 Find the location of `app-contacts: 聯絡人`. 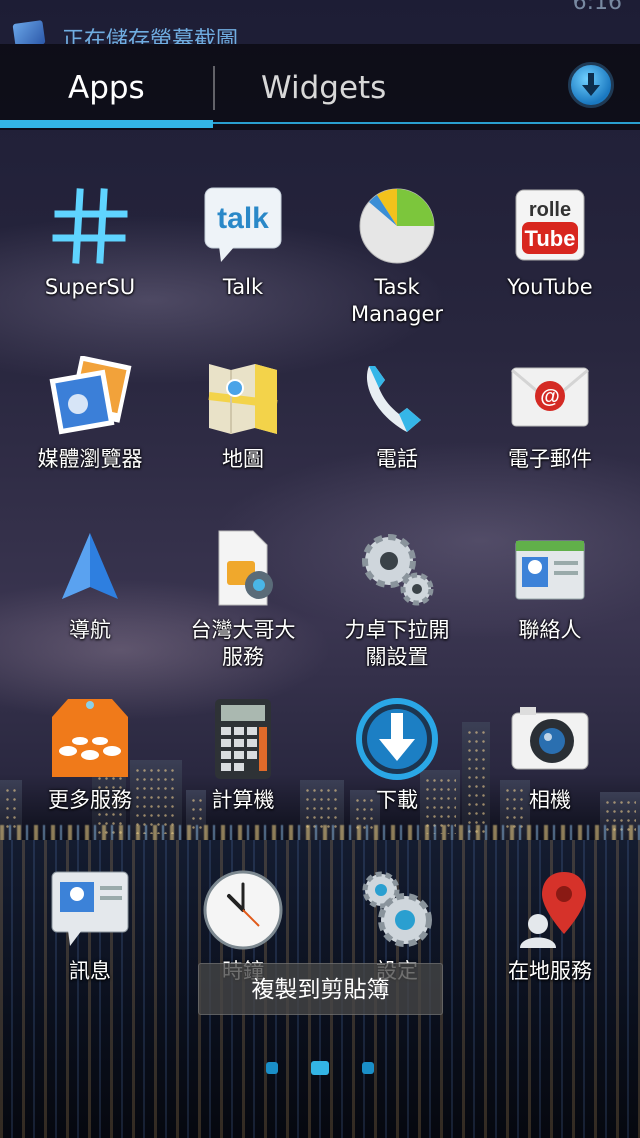

app-contacts: 聯絡人 is located at coordinates (550, 585).